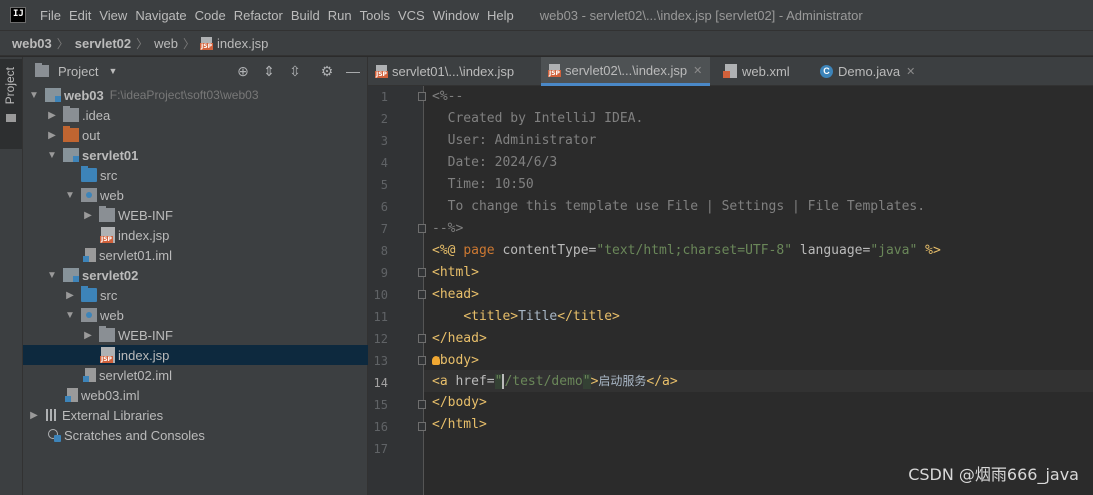 The image size is (1093, 495). Describe the element at coordinates (340, 15) in the screenshot. I see `menu-run: Run` at that location.